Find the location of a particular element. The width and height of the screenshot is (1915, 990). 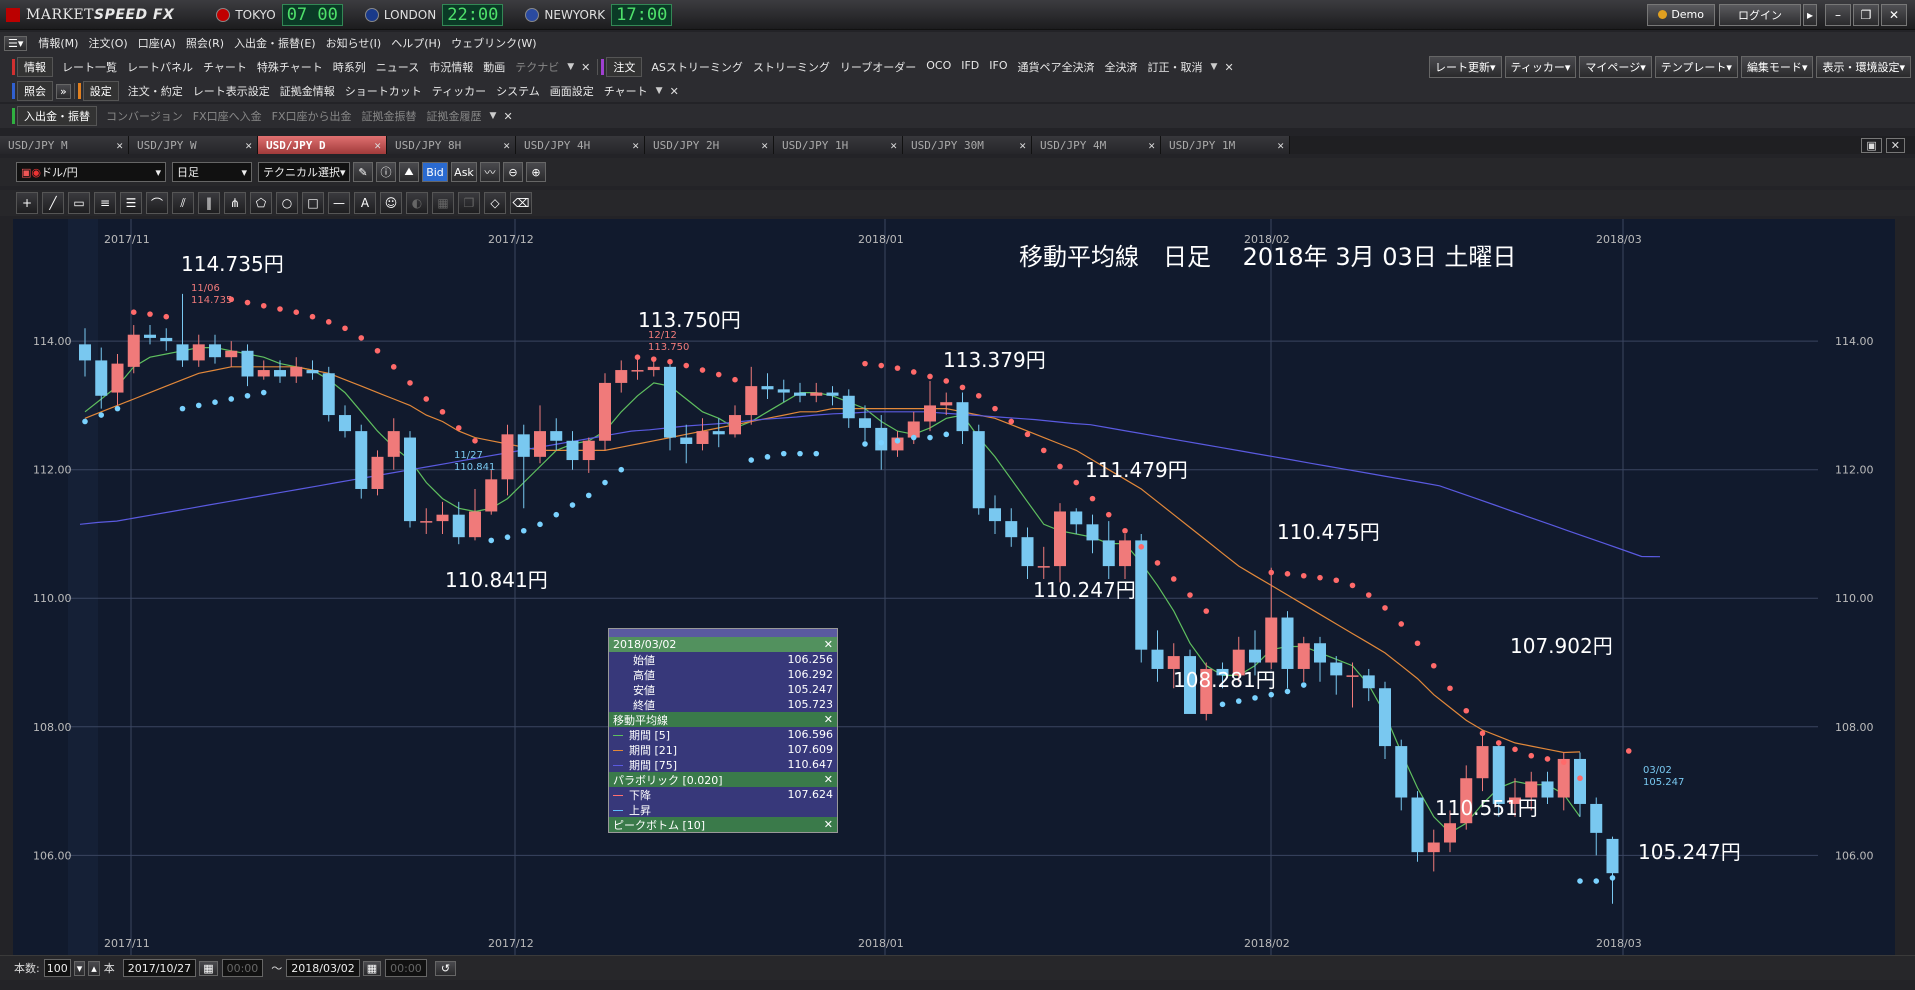

info-item-7: 動画 is located at coordinates (494, 67).